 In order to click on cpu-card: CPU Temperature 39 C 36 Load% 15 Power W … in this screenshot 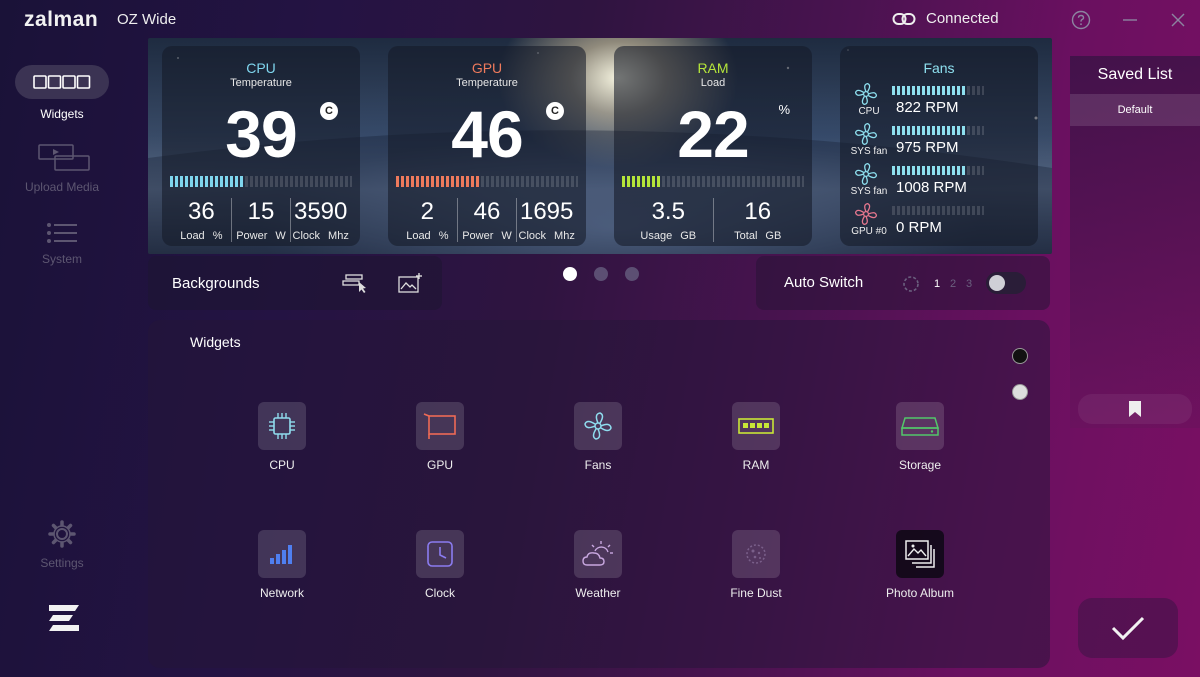, I will do `click(261, 146)`.